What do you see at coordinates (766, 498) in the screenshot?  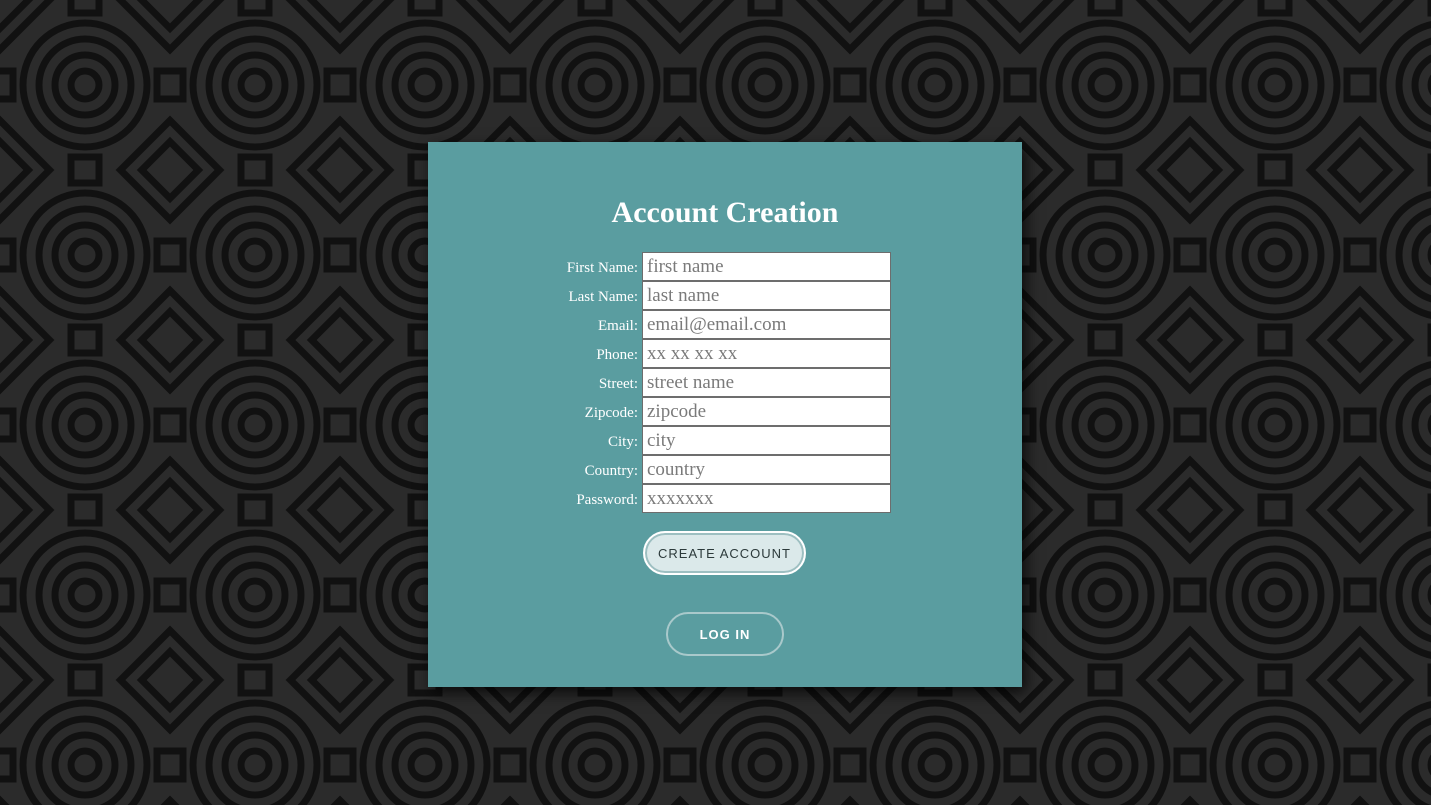 I see `password-field` at bounding box center [766, 498].